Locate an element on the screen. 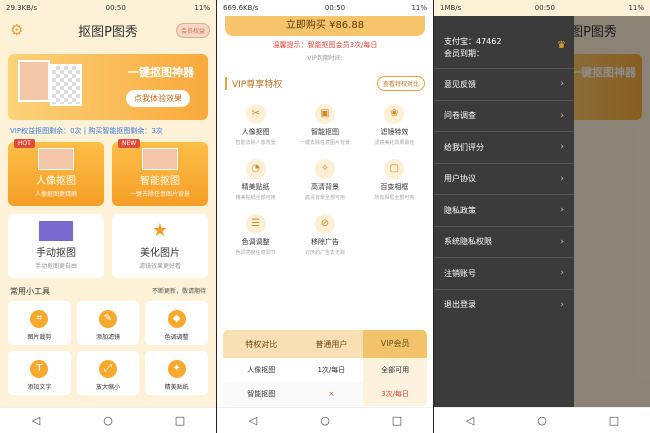 This screenshot has height=433, width=650. menu-privacy-policy: 隐私政策 › is located at coordinates (504, 210).